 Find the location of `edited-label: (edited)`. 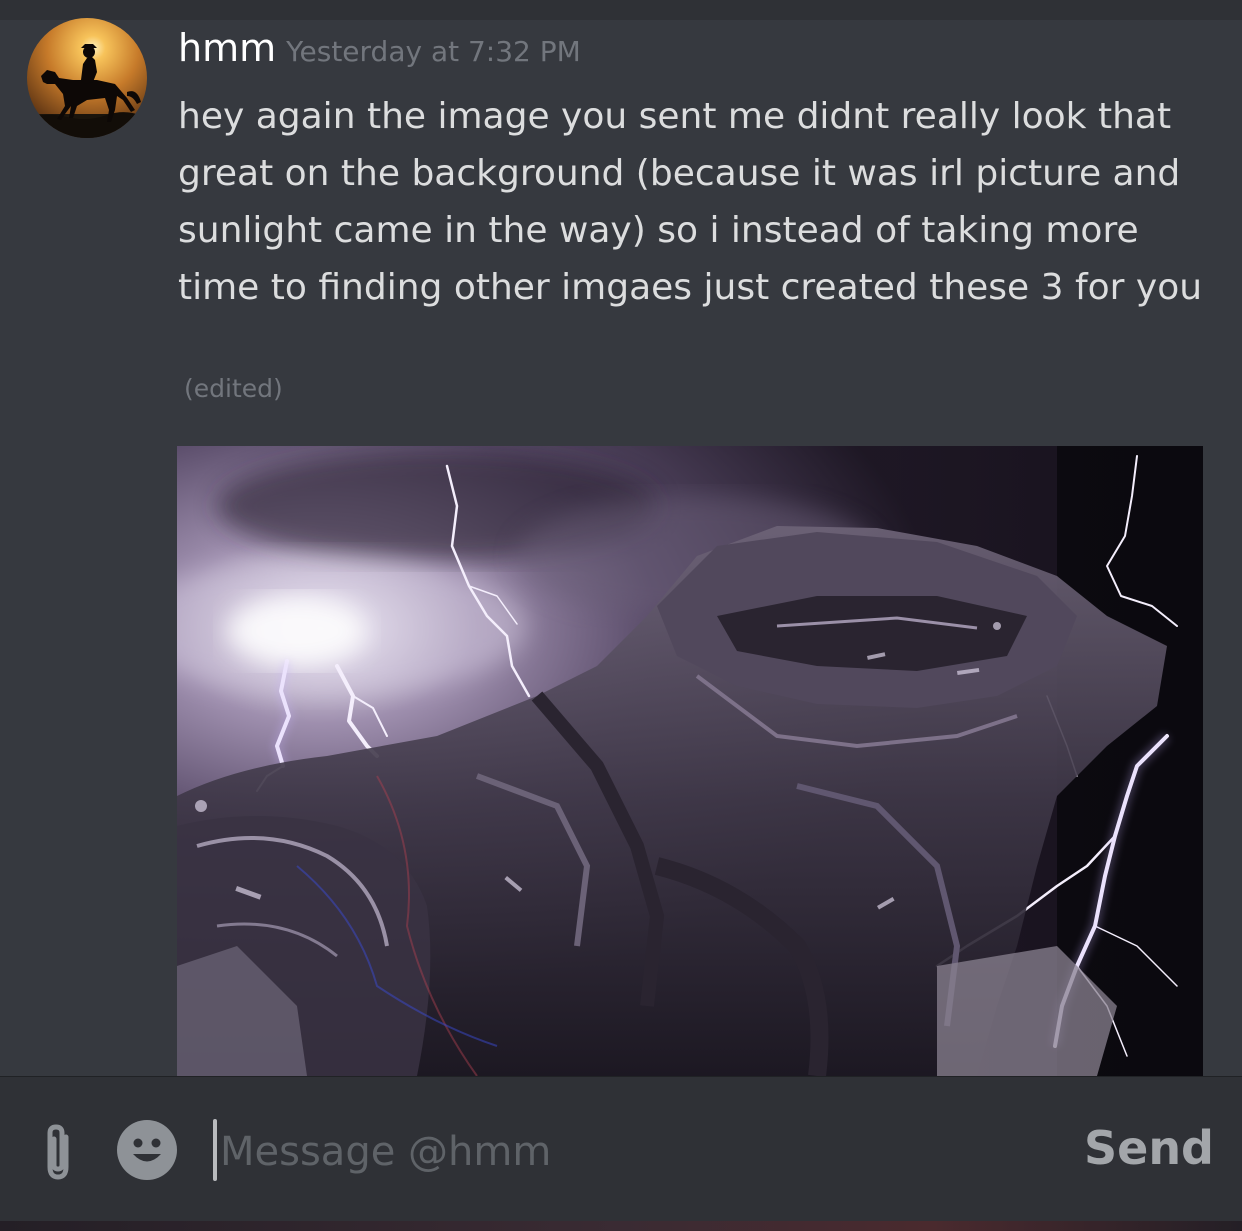

edited-label: (edited) is located at coordinates (233, 388).